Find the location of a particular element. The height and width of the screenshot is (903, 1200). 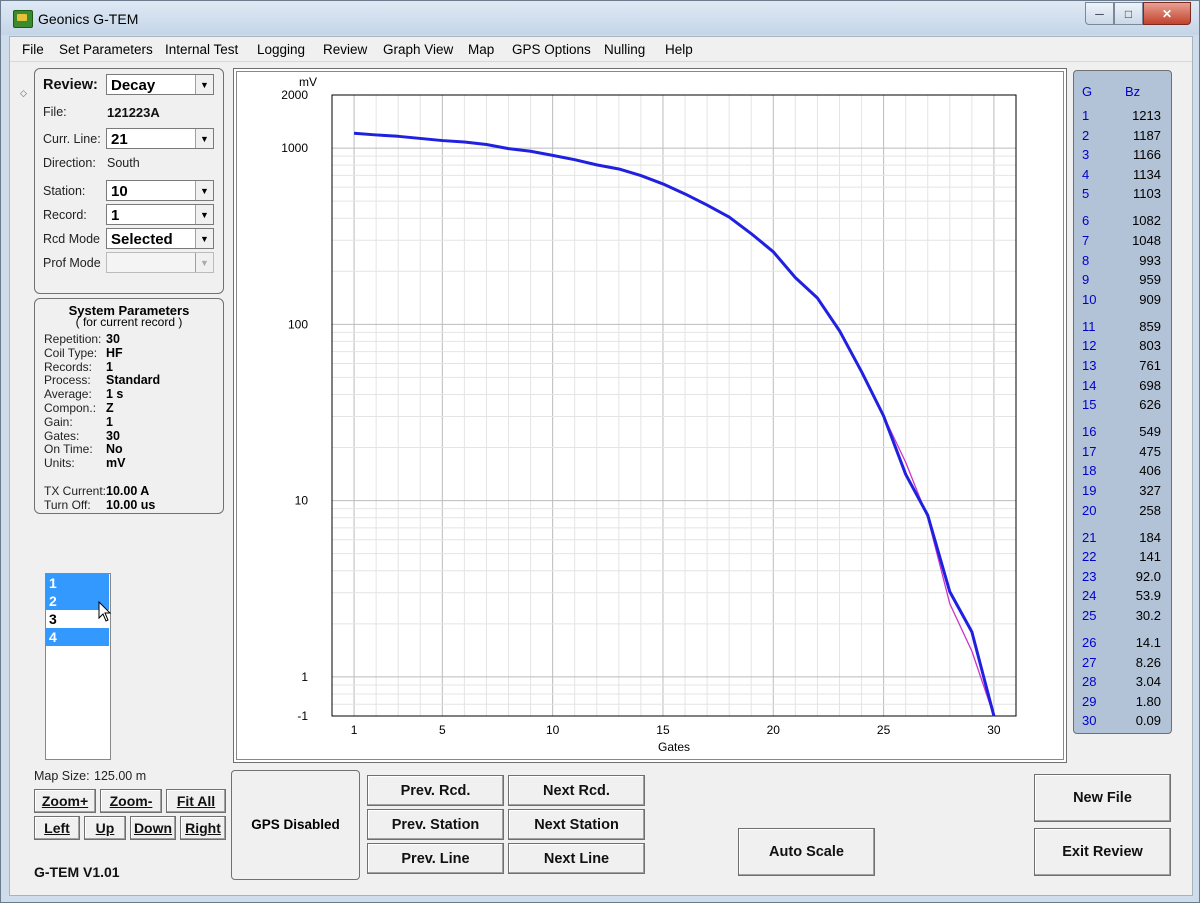

param-value: 1 s is located at coordinates (115, 394).